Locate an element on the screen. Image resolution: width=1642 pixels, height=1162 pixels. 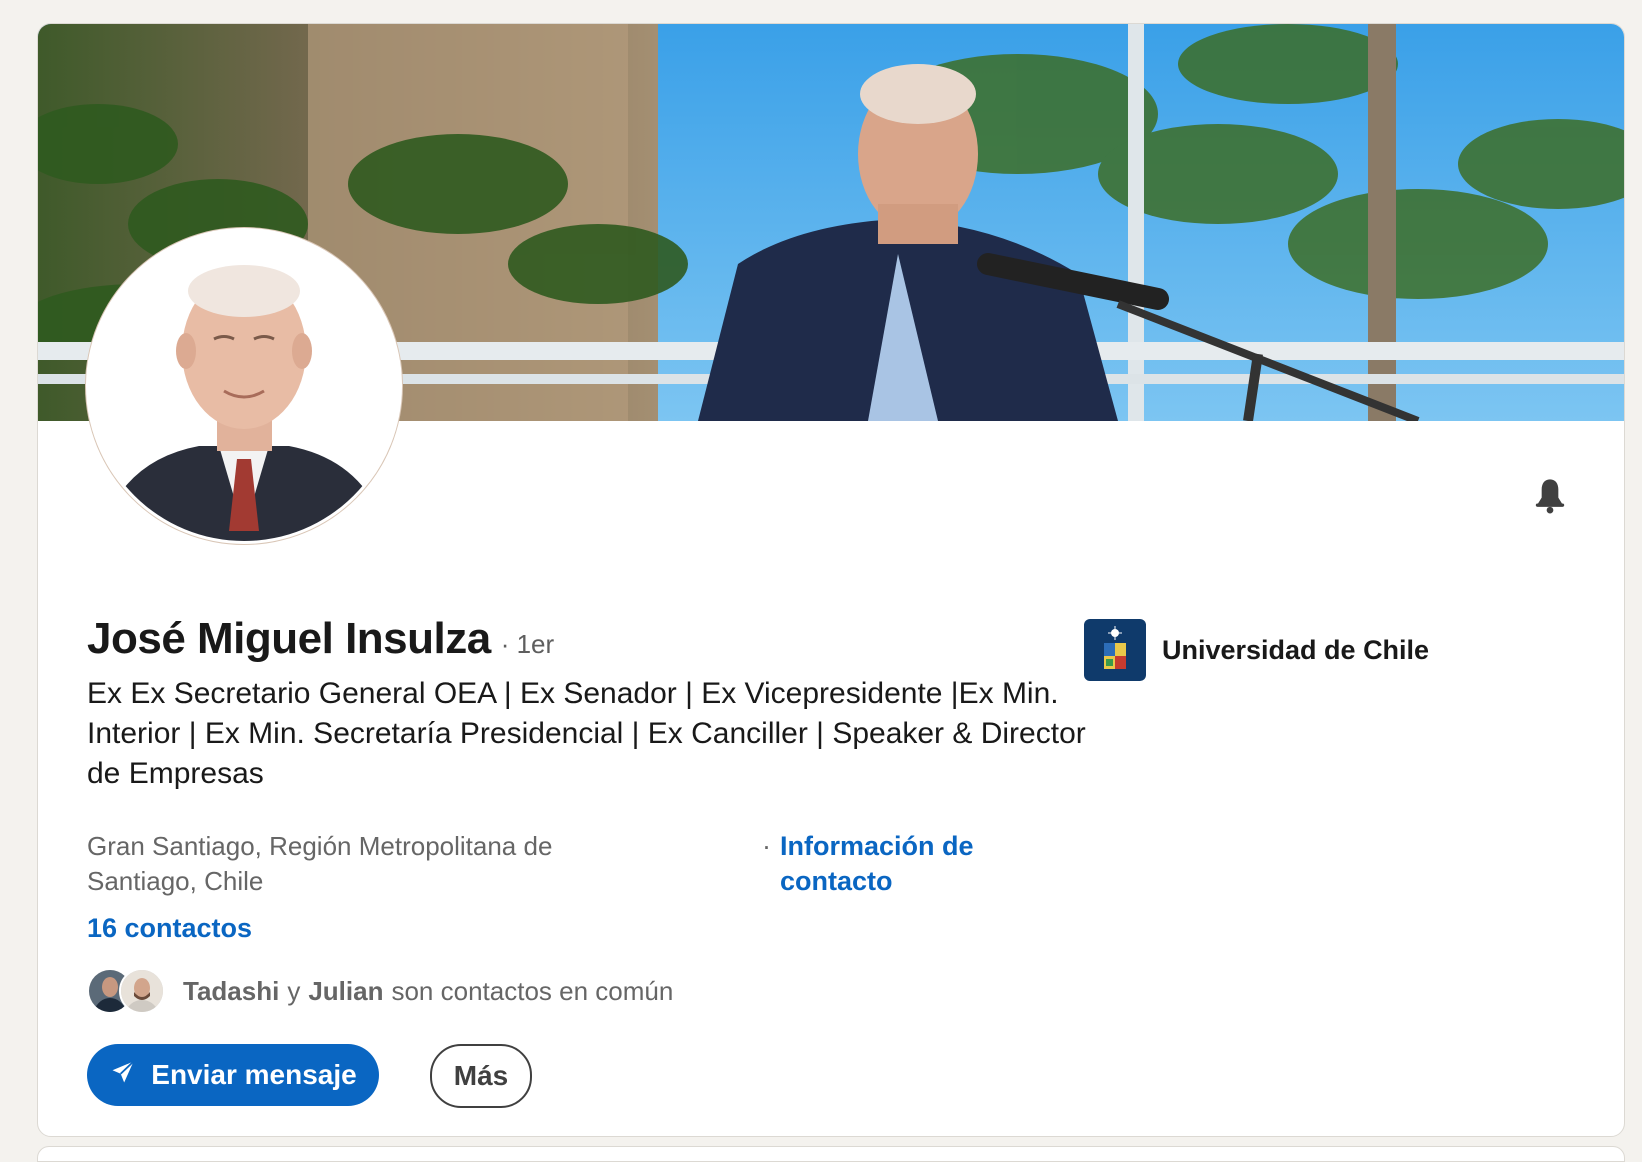
connections-link: 16 contactos is located at coordinates (169, 928).